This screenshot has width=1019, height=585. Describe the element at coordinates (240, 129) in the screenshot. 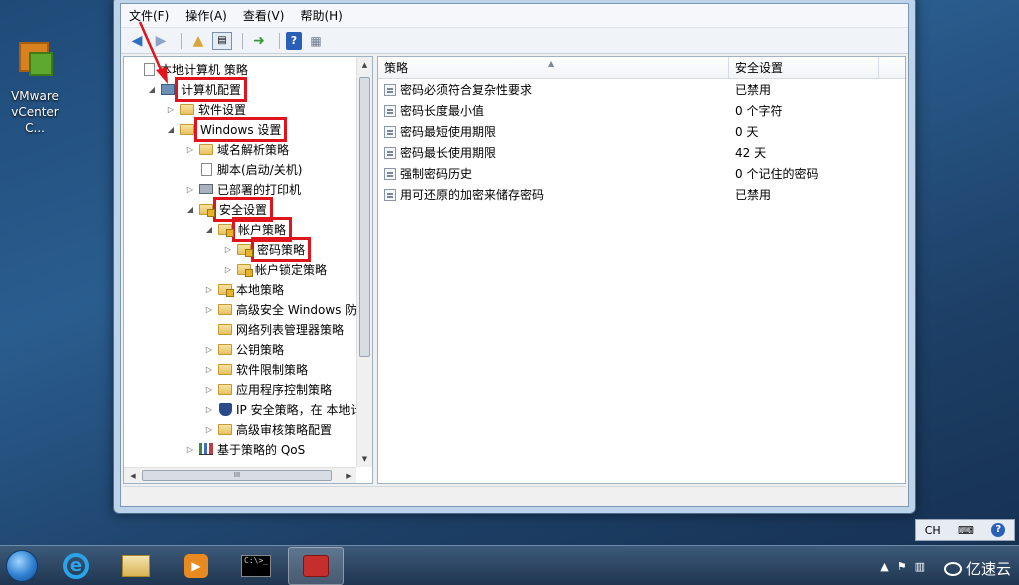

I see `tree-node: ◢ Windows 设置` at that location.